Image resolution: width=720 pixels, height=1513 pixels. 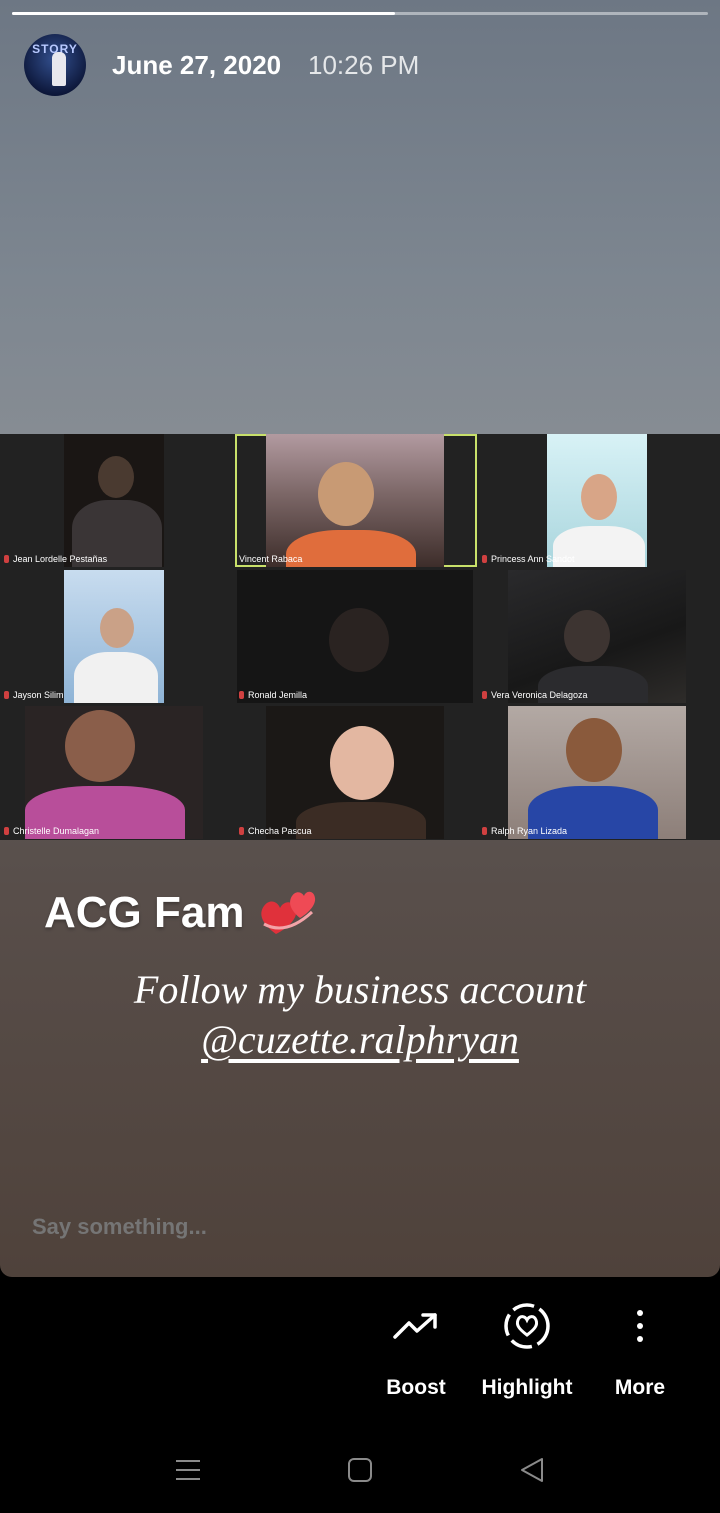 I want to click on participant-tile: Ralph Ryan Lizada, so click(x=597, y=772).